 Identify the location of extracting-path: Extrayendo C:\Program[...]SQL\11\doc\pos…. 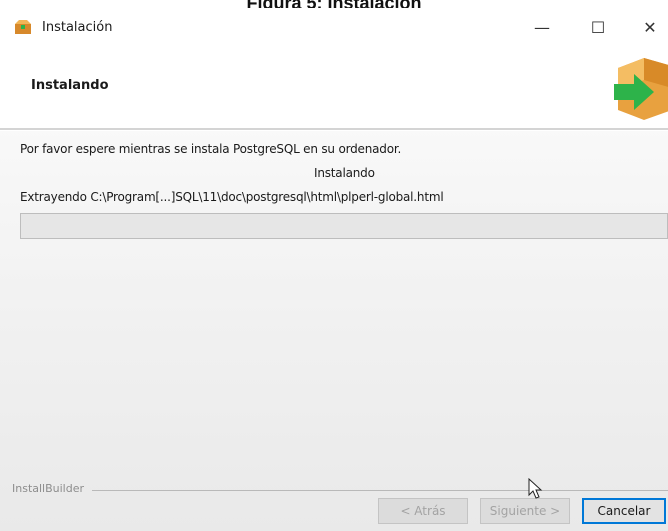
(232, 197).